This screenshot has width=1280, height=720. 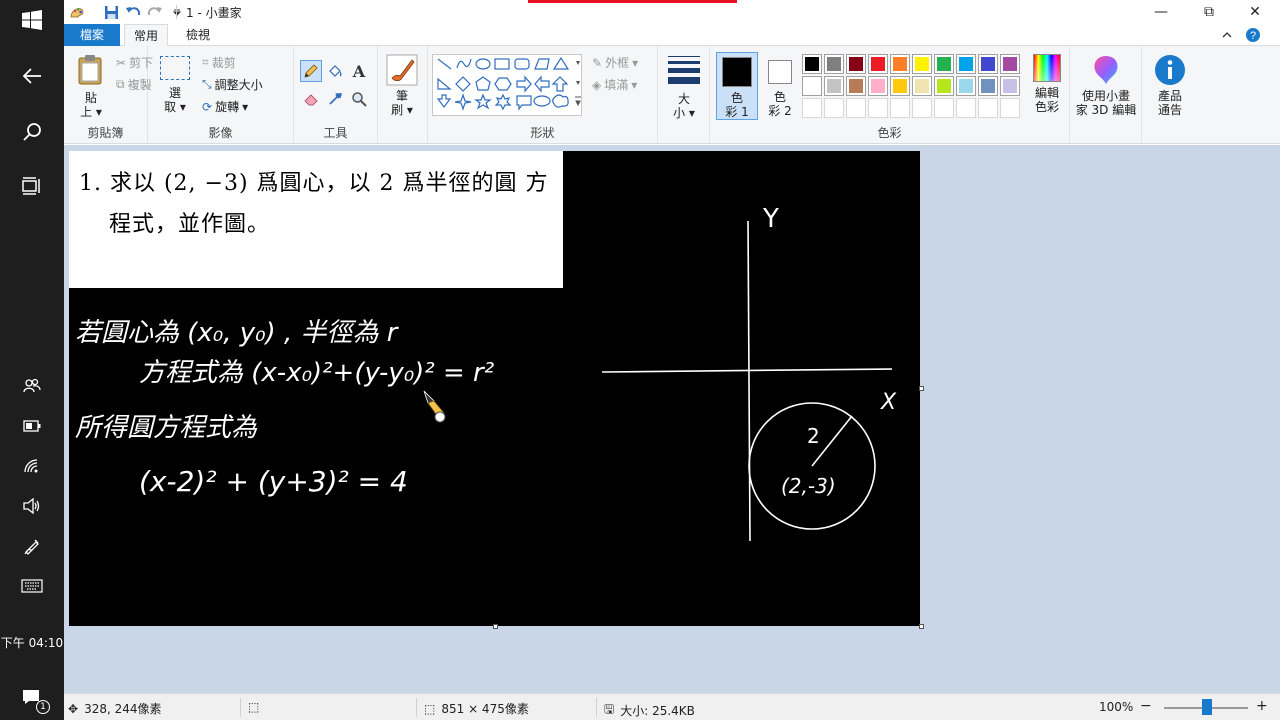 I want to click on clock: 下午 04:10, so click(x=32, y=642).